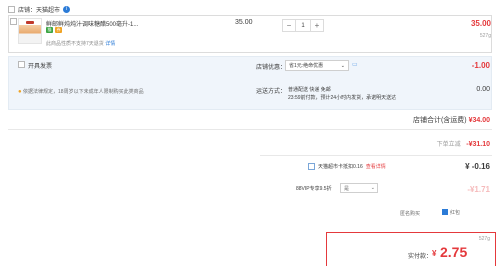 This screenshot has width=500, height=266. What do you see at coordinates (478, 144) in the screenshot?
I see `order-discount-amount: -¥31.10` at bounding box center [478, 144].